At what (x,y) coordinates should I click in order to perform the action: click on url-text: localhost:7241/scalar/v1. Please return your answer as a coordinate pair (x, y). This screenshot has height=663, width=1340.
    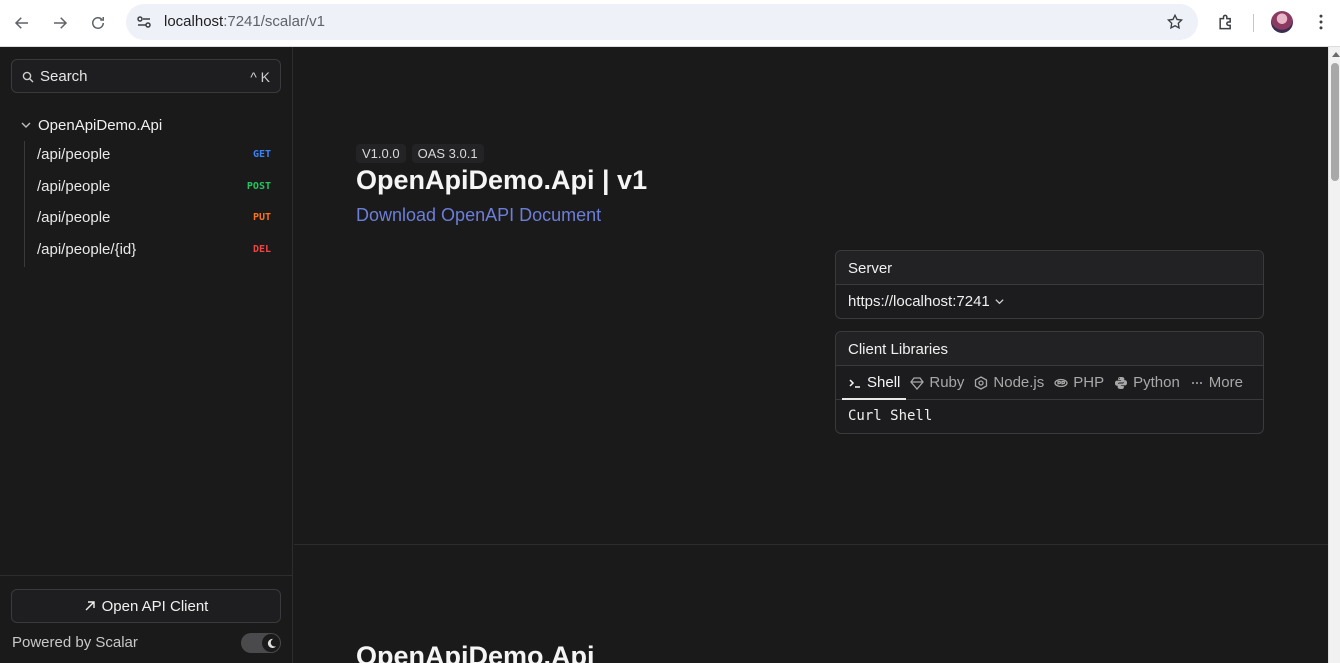
    Looking at the image, I should click on (244, 21).